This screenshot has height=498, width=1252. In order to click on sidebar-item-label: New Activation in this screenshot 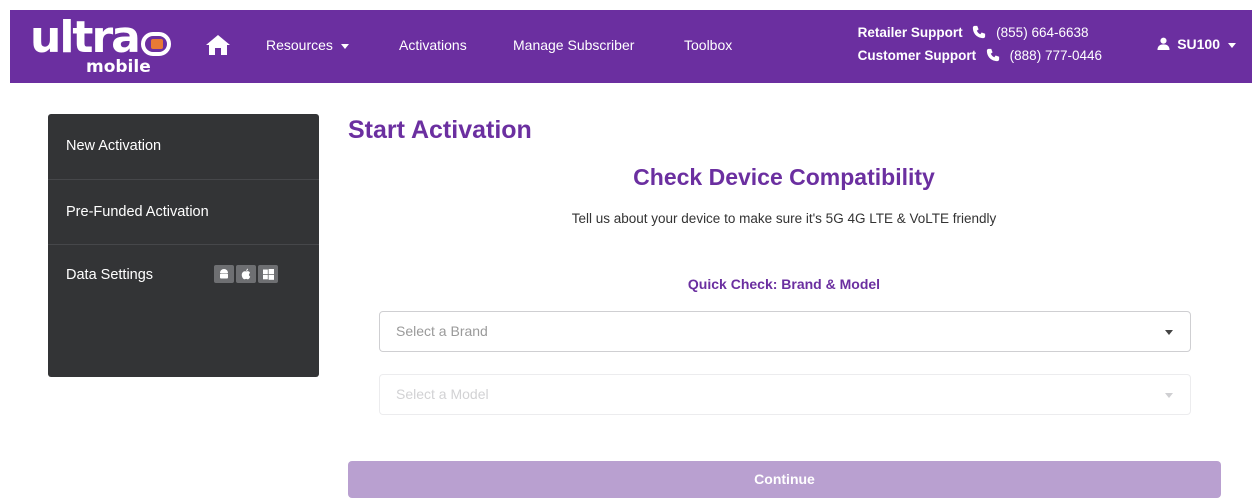, I will do `click(114, 146)`.